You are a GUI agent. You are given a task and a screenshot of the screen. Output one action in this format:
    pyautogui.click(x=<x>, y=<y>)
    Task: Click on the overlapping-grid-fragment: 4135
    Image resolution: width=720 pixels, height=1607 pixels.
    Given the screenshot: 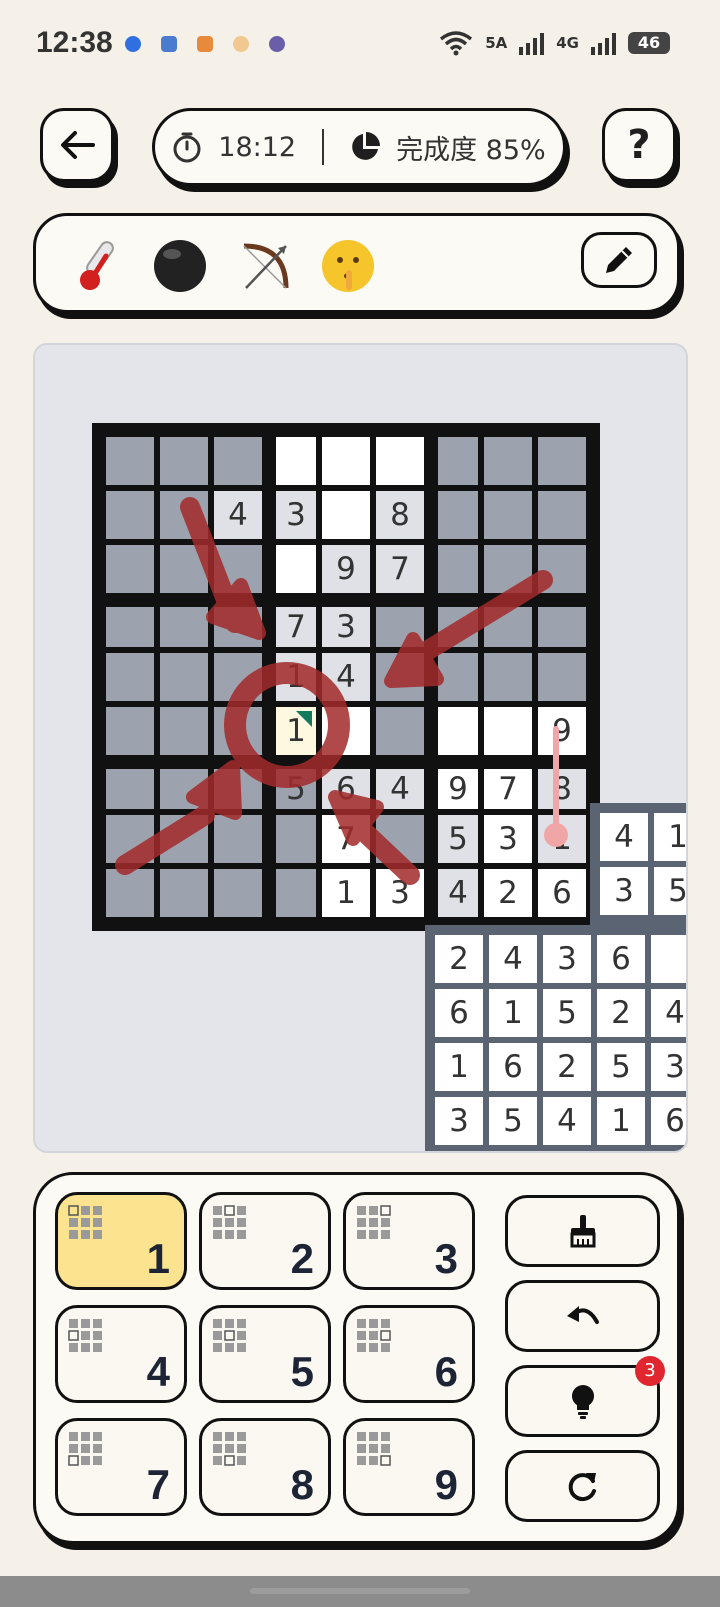 What is the action you would take?
    pyautogui.click(x=638, y=864)
    